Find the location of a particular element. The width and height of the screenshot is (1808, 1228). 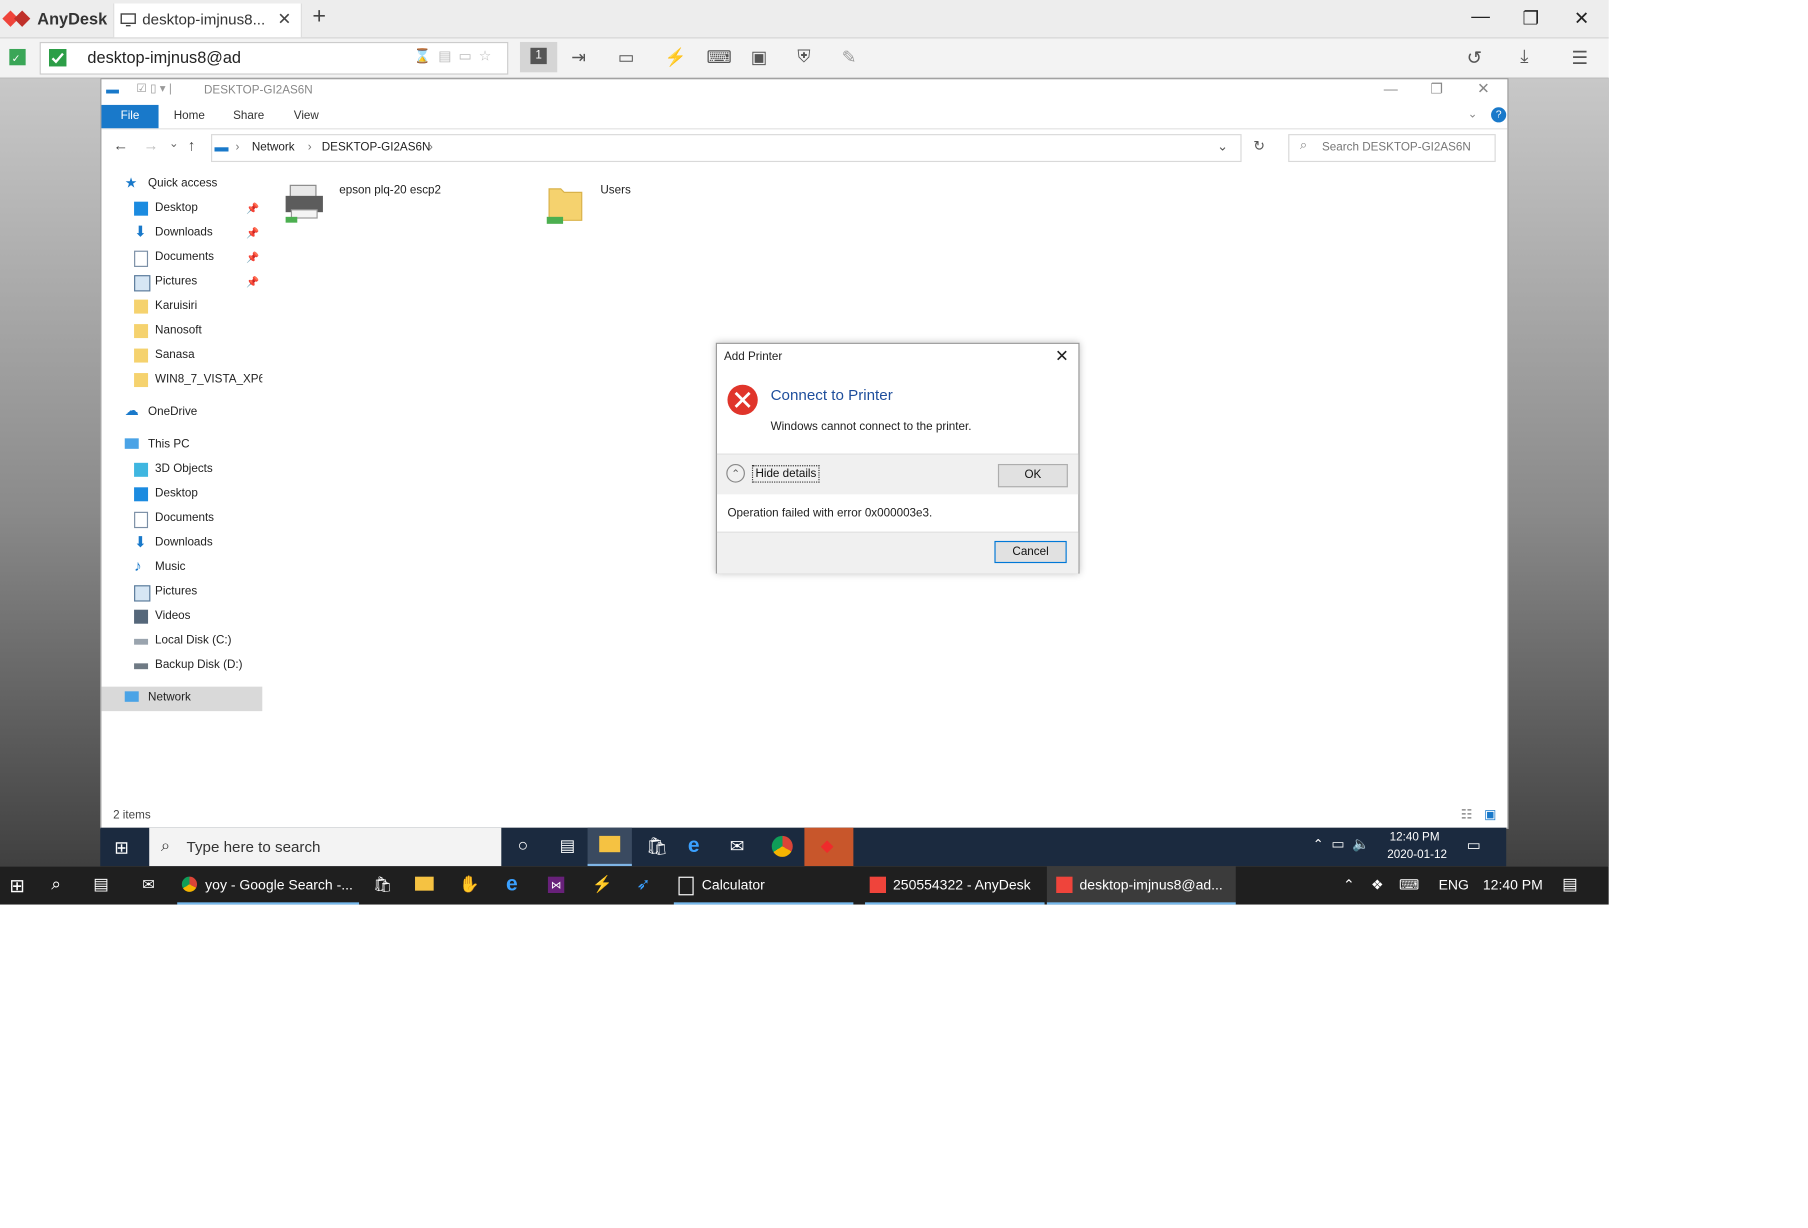

nav-quick-nanosoft: Nanosoft is located at coordinates (181, 331).